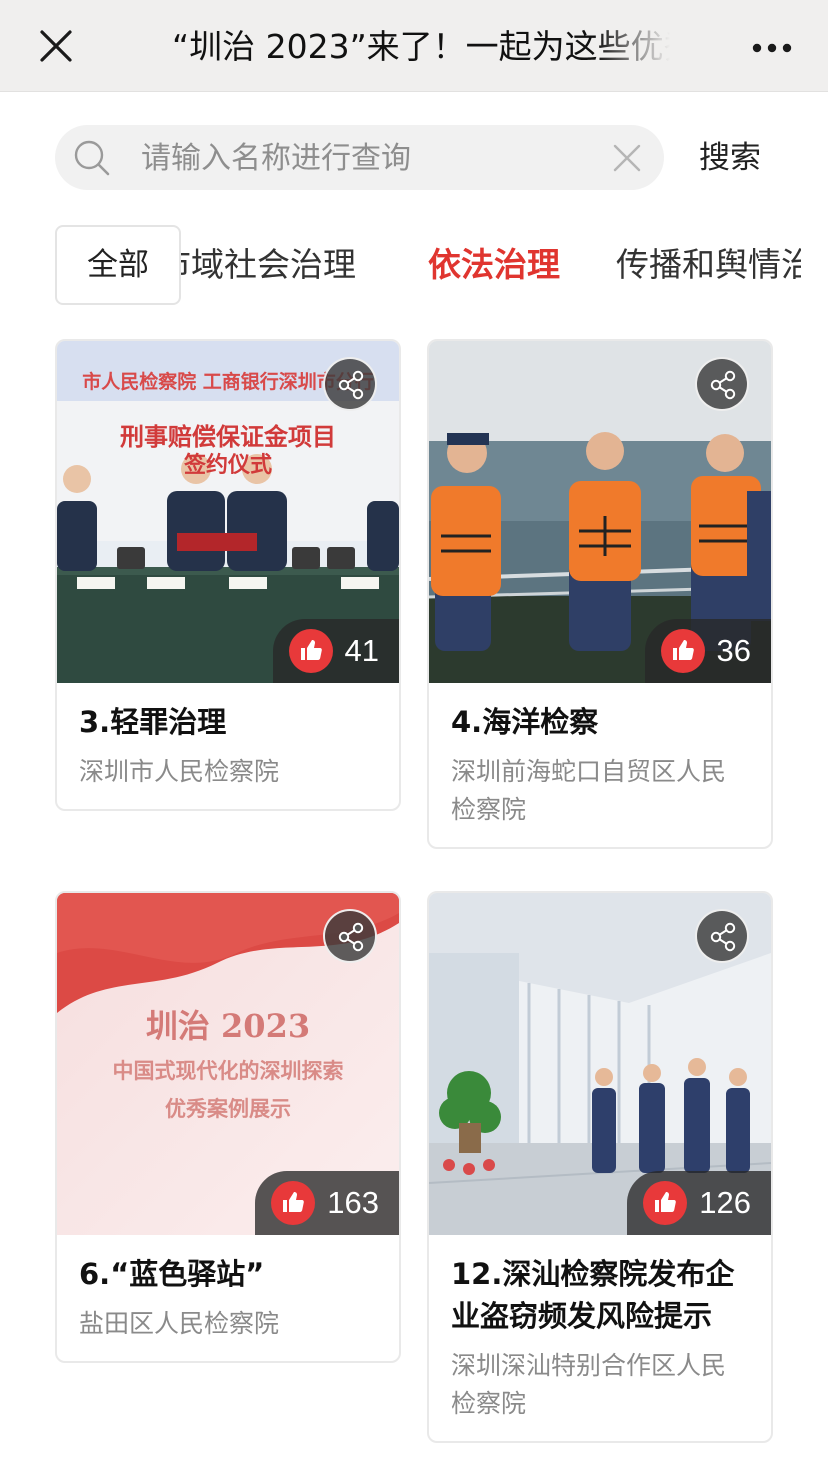 The width and height of the screenshot is (828, 1473). Describe the element at coordinates (56, 46) in the screenshot. I see `close-icon` at that location.